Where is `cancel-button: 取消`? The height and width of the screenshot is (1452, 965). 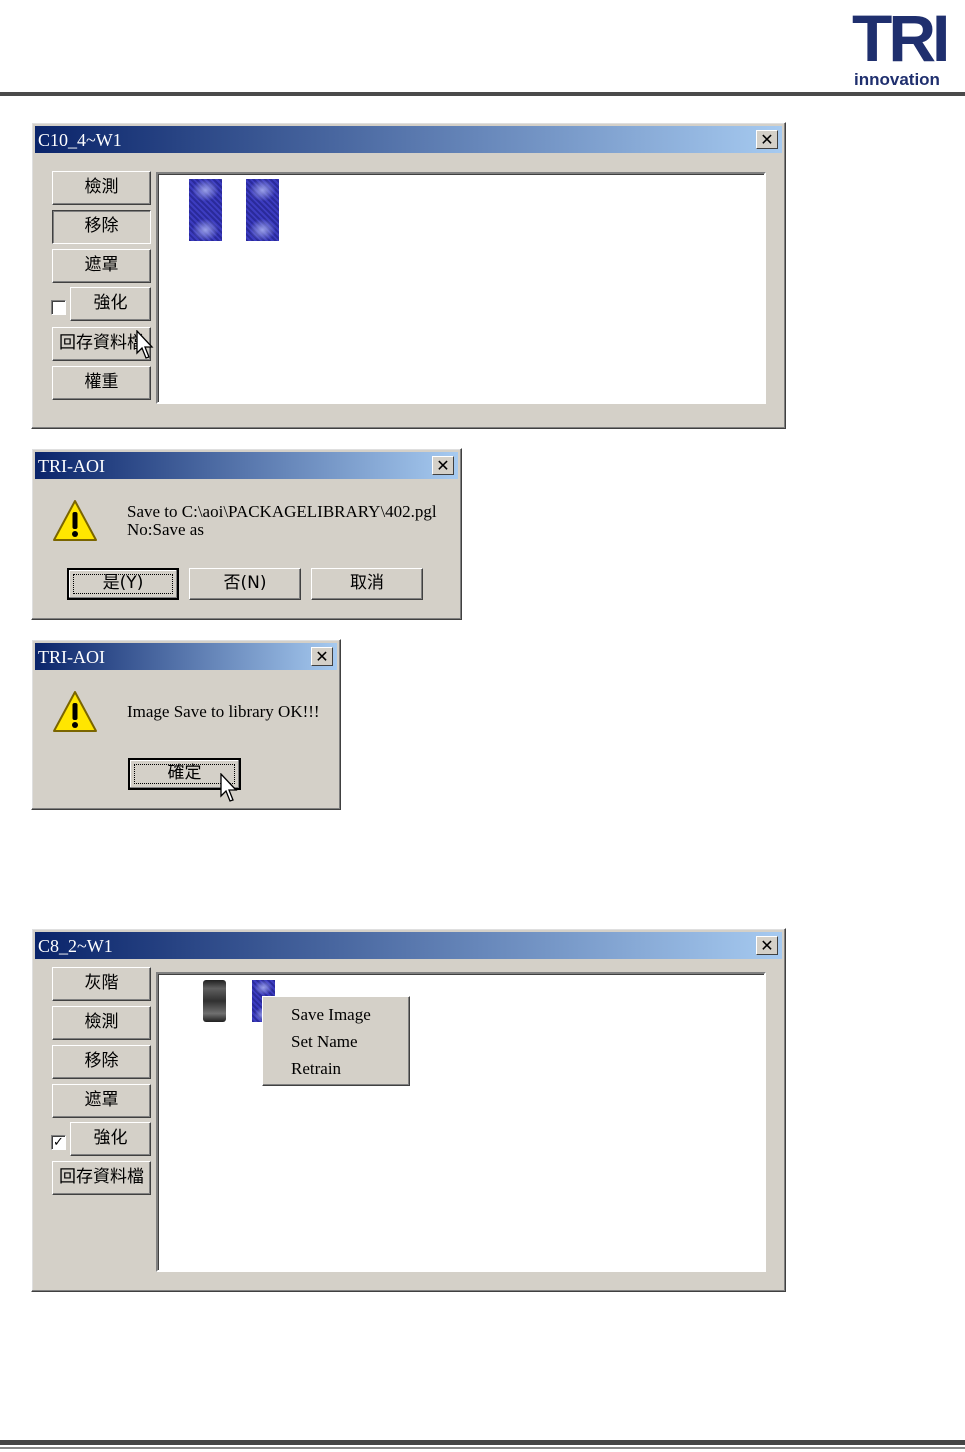 cancel-button: 取消 is located at coordinates (367, 584).